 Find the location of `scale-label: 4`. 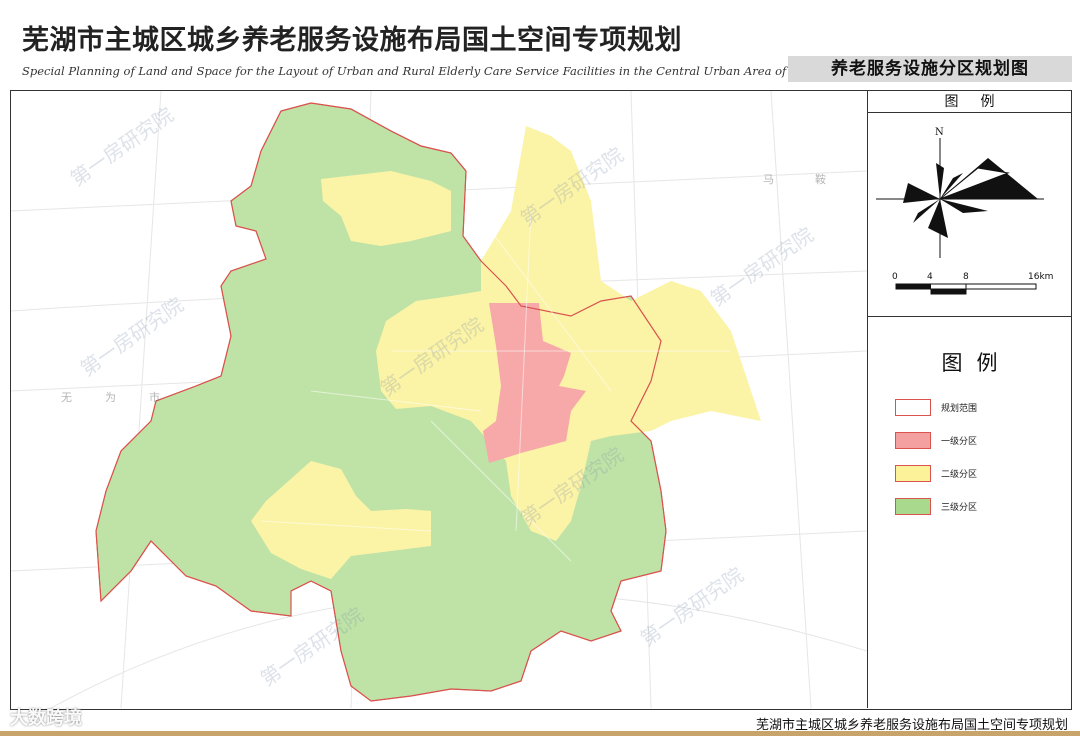

scale-label: 4 is located at coordinates (930, 277).